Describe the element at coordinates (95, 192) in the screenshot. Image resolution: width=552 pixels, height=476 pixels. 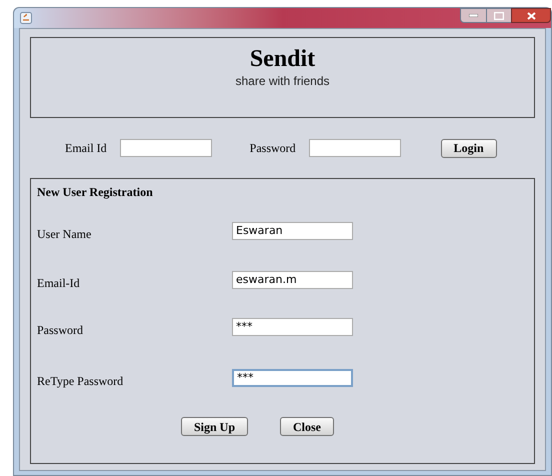
I see `registration-title: New User Registration` at that location.